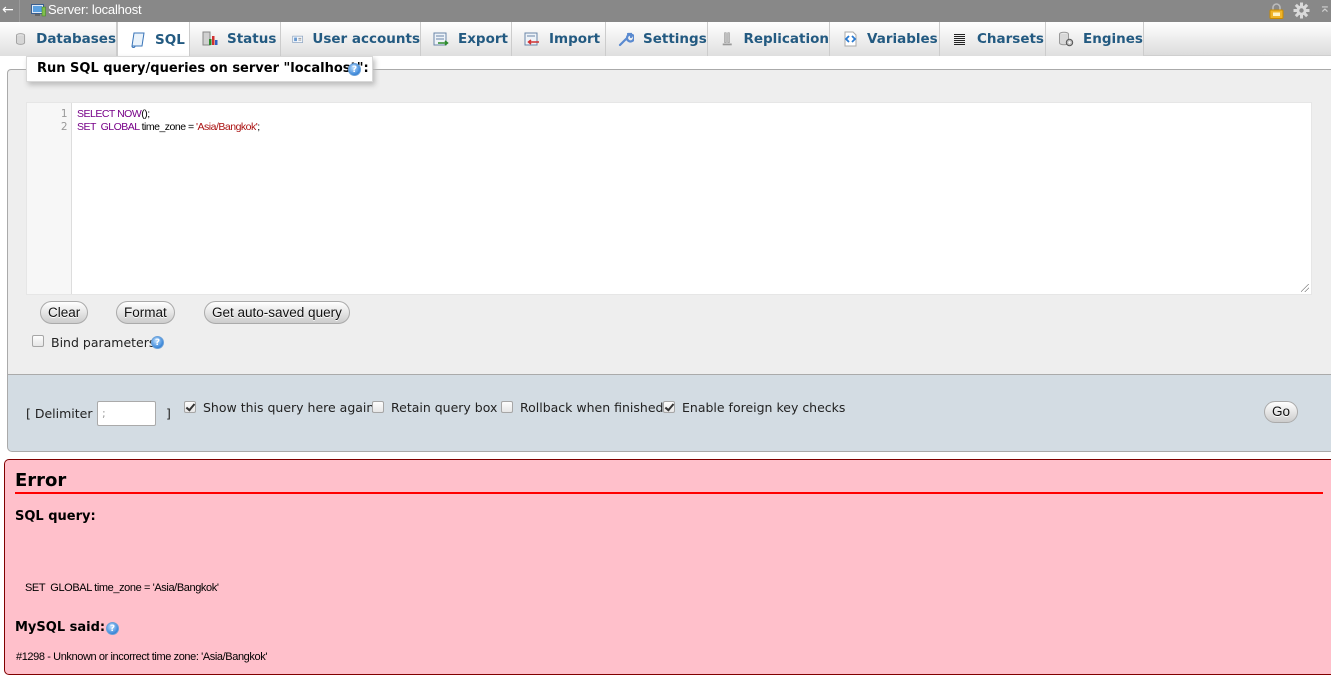  I want to click on code-text-token: ;, so click(258, 127).